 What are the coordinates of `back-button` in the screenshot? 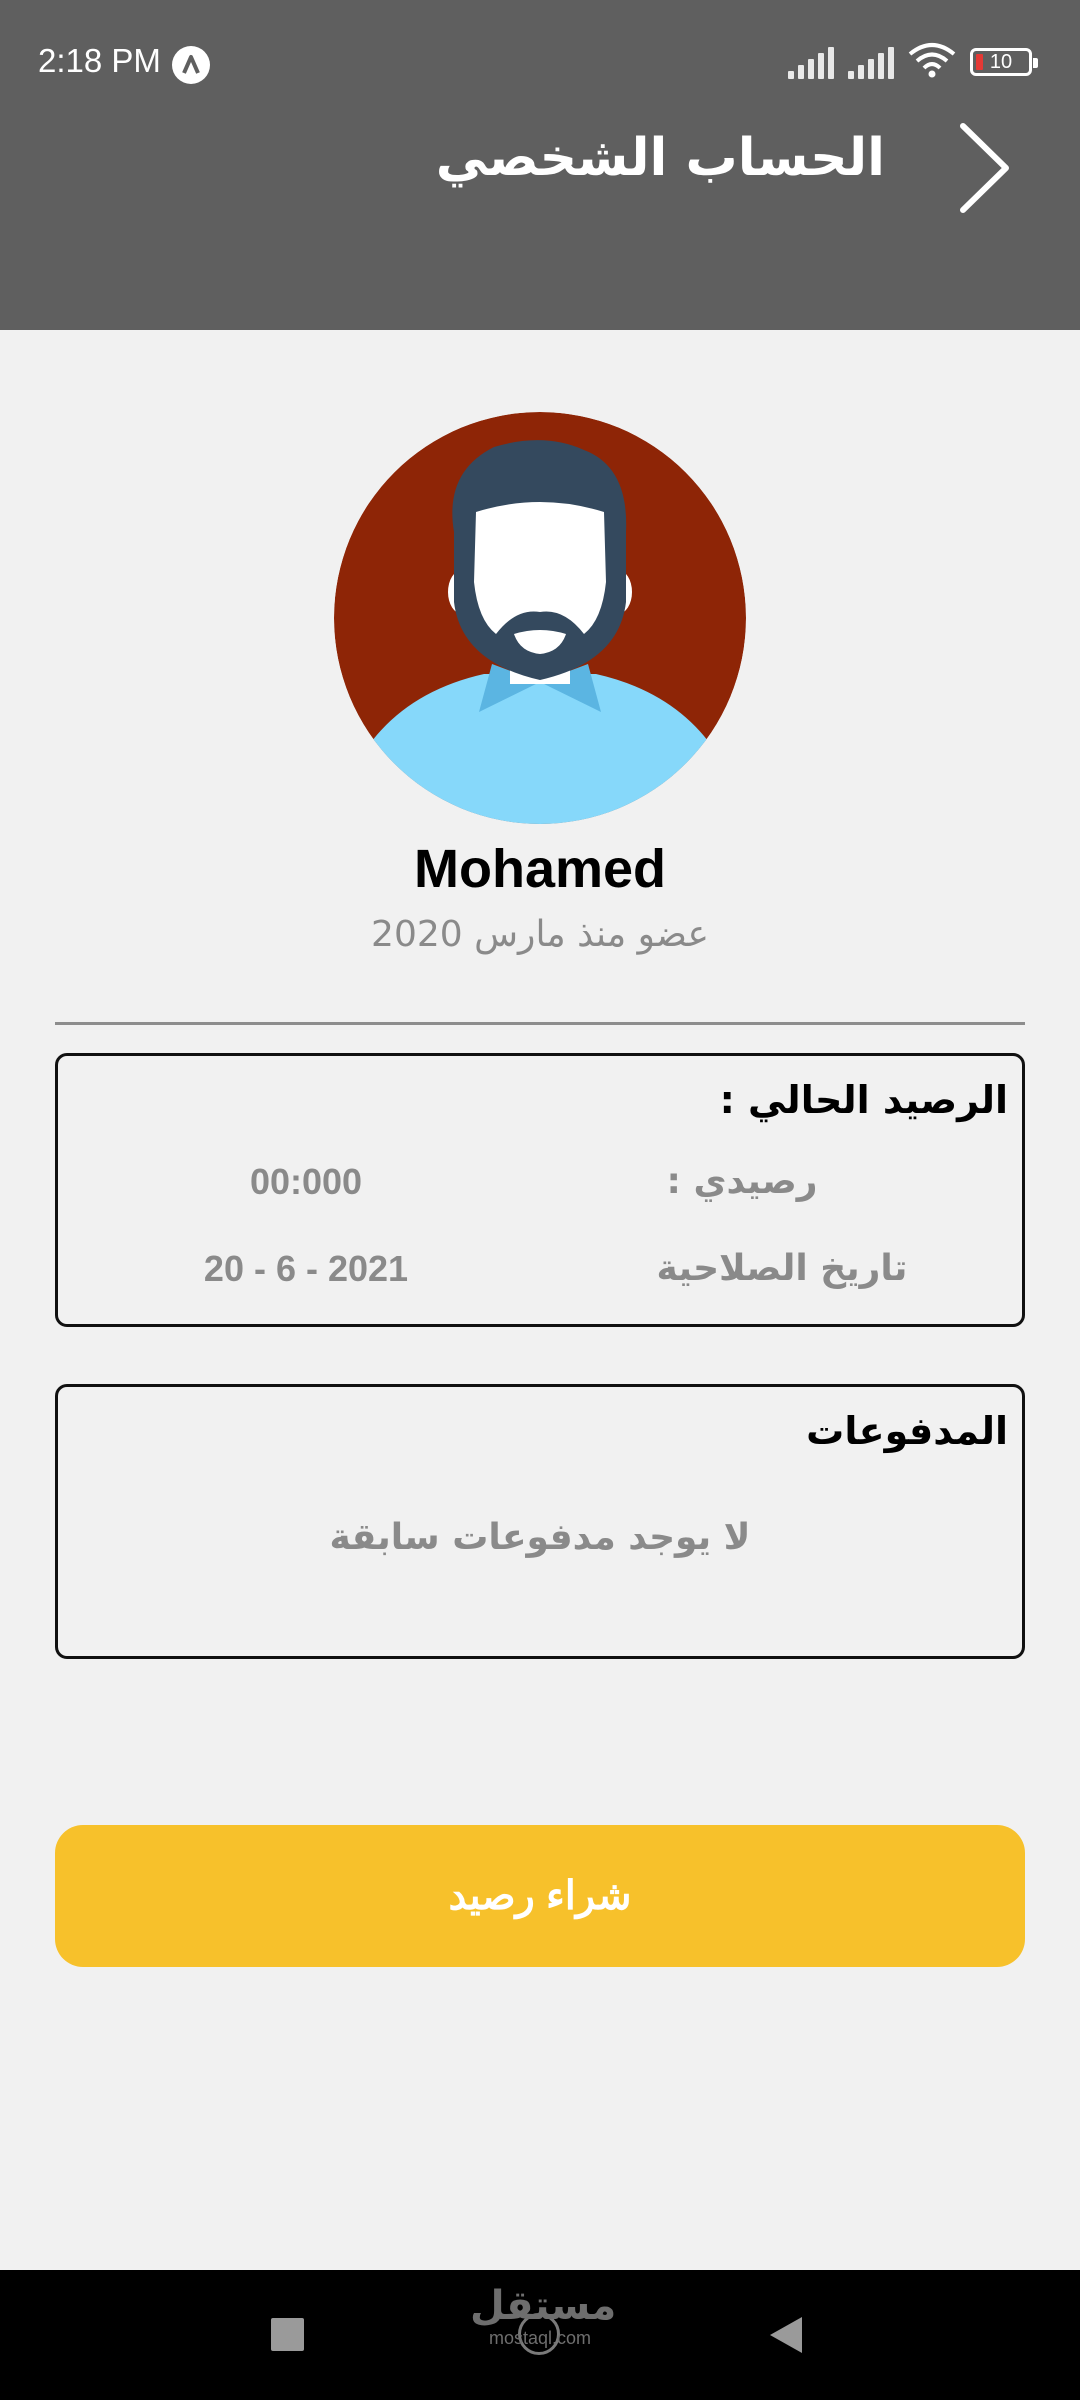 It's located at (983, 168).